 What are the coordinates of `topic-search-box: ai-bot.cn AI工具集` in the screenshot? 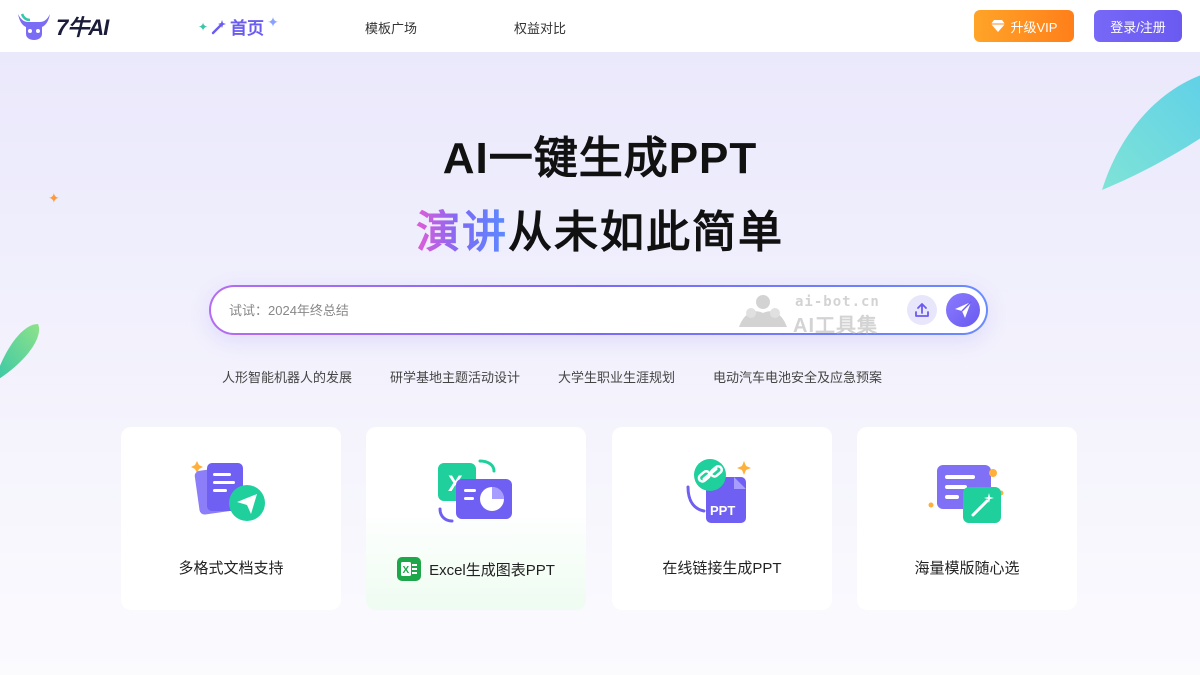 It's located at (598, 311).